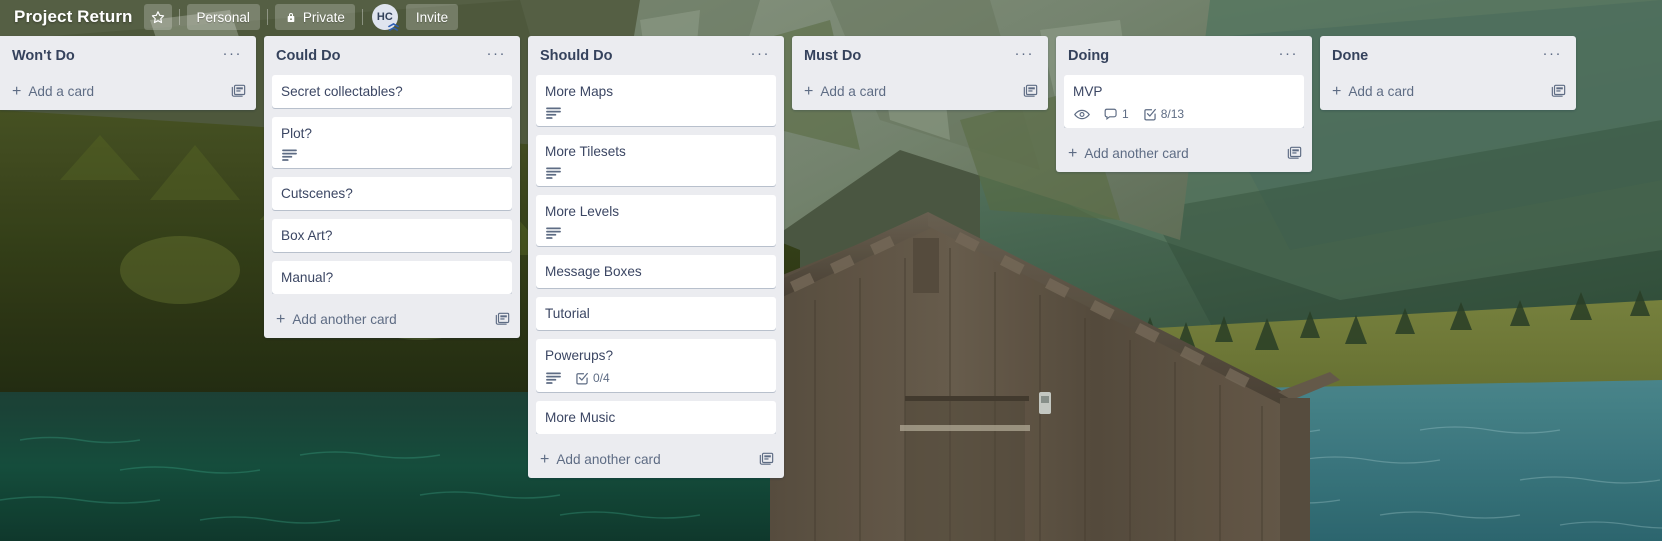  I want to click on add-card-label: Add a card, so click(1381, 91).